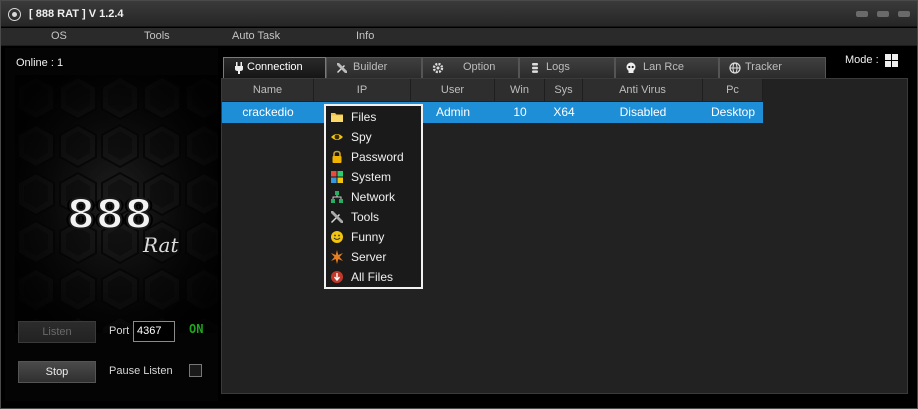 This screenshot has width=918, height=409. What do you see at coordinates (453, 90) in the screenshot?
I see `column-header-user: User` at bounding box center [453, 90].